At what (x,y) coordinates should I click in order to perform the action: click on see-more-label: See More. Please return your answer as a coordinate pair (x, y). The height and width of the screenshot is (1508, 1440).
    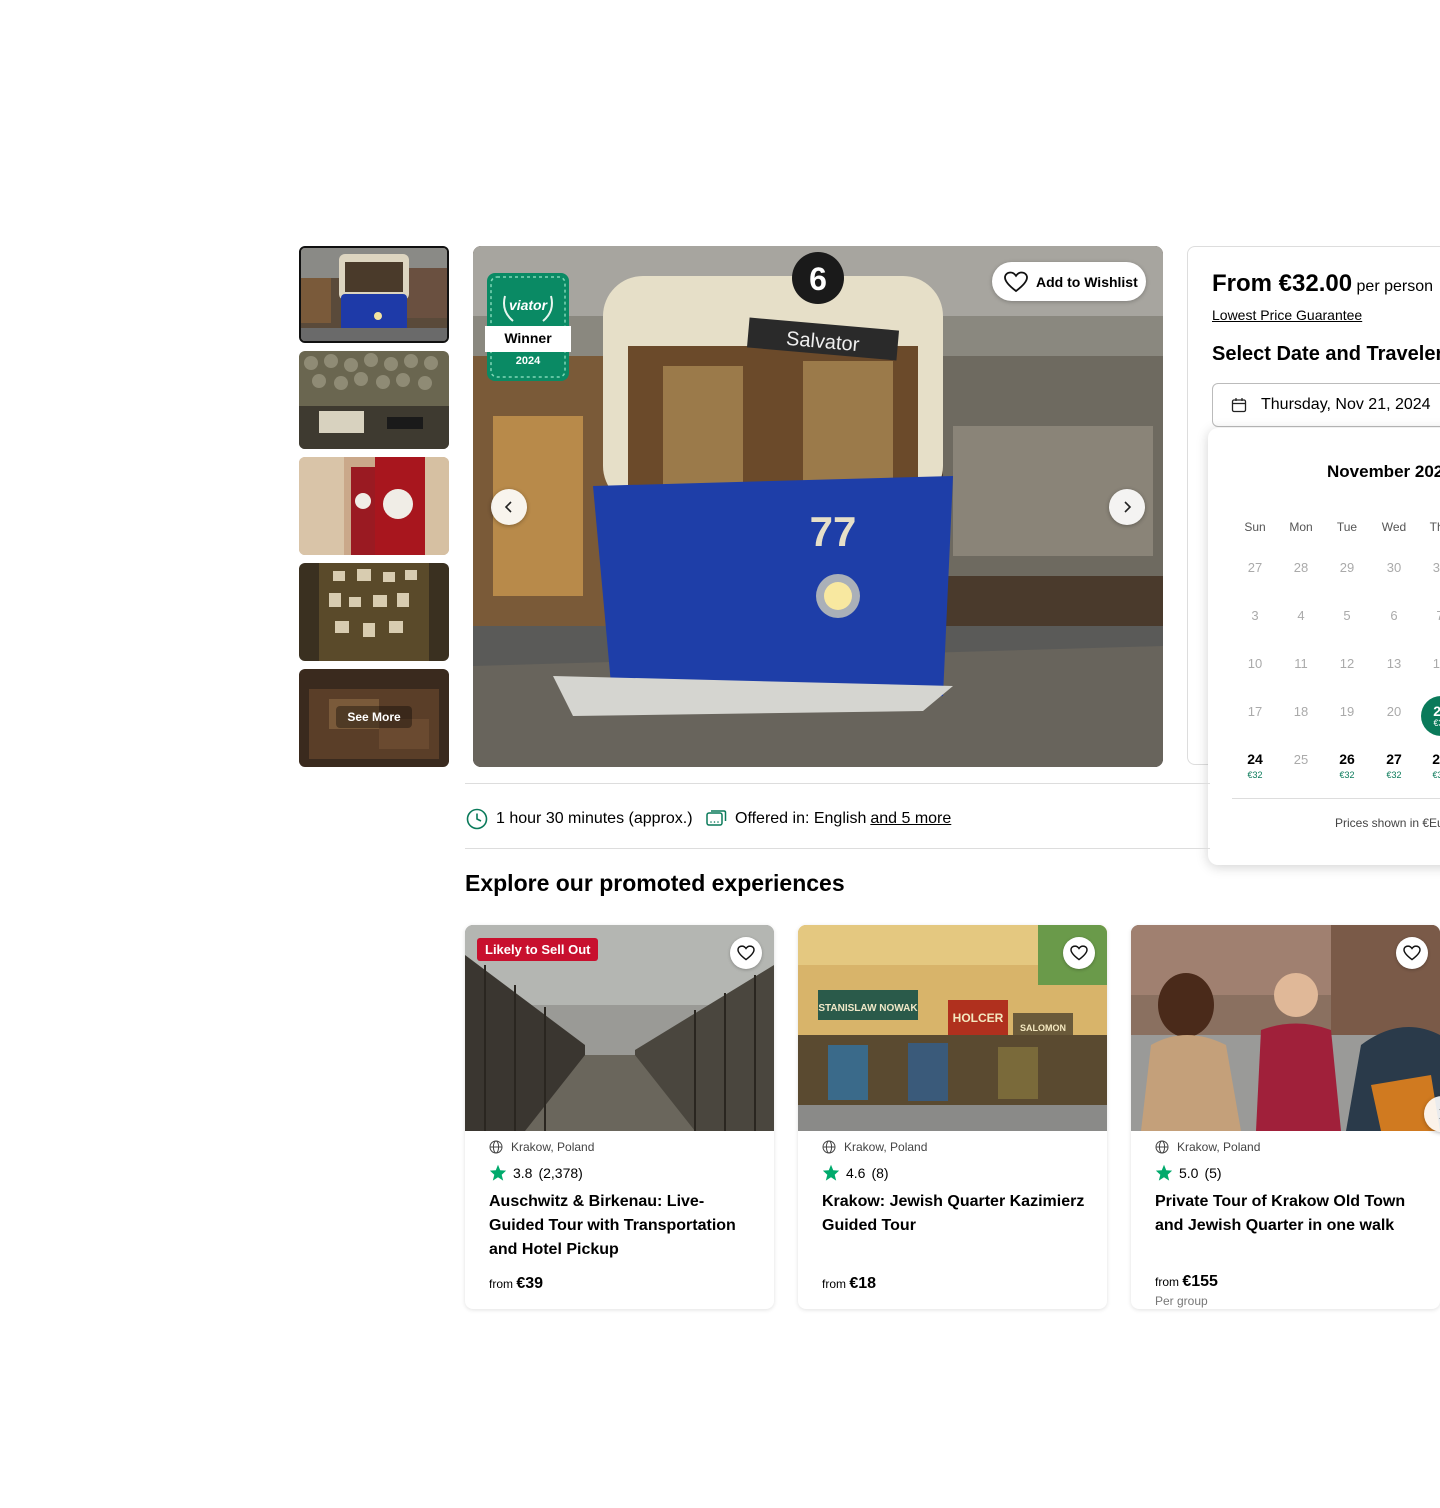
    Looking at the image, I should click on (374, 717).